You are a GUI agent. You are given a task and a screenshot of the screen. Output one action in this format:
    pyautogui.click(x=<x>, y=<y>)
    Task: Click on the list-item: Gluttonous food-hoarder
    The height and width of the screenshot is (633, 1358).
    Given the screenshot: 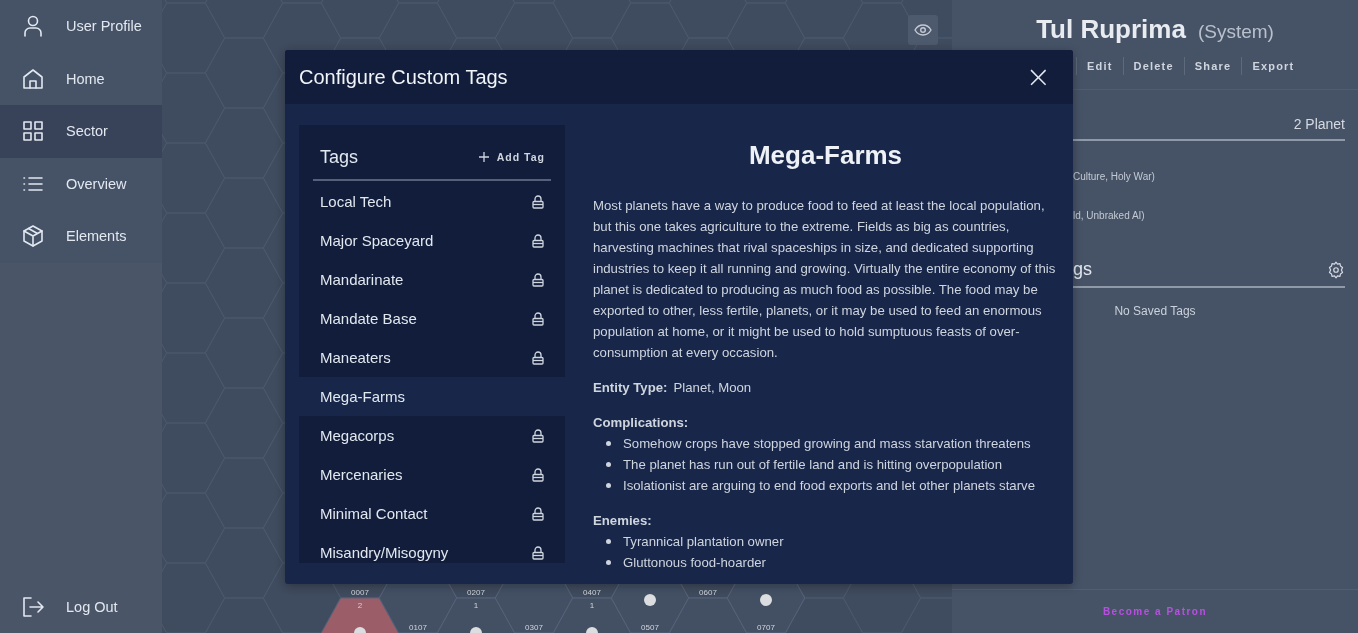 What is the action you would take?
    pyautogui.click(x=694, y=560)
    